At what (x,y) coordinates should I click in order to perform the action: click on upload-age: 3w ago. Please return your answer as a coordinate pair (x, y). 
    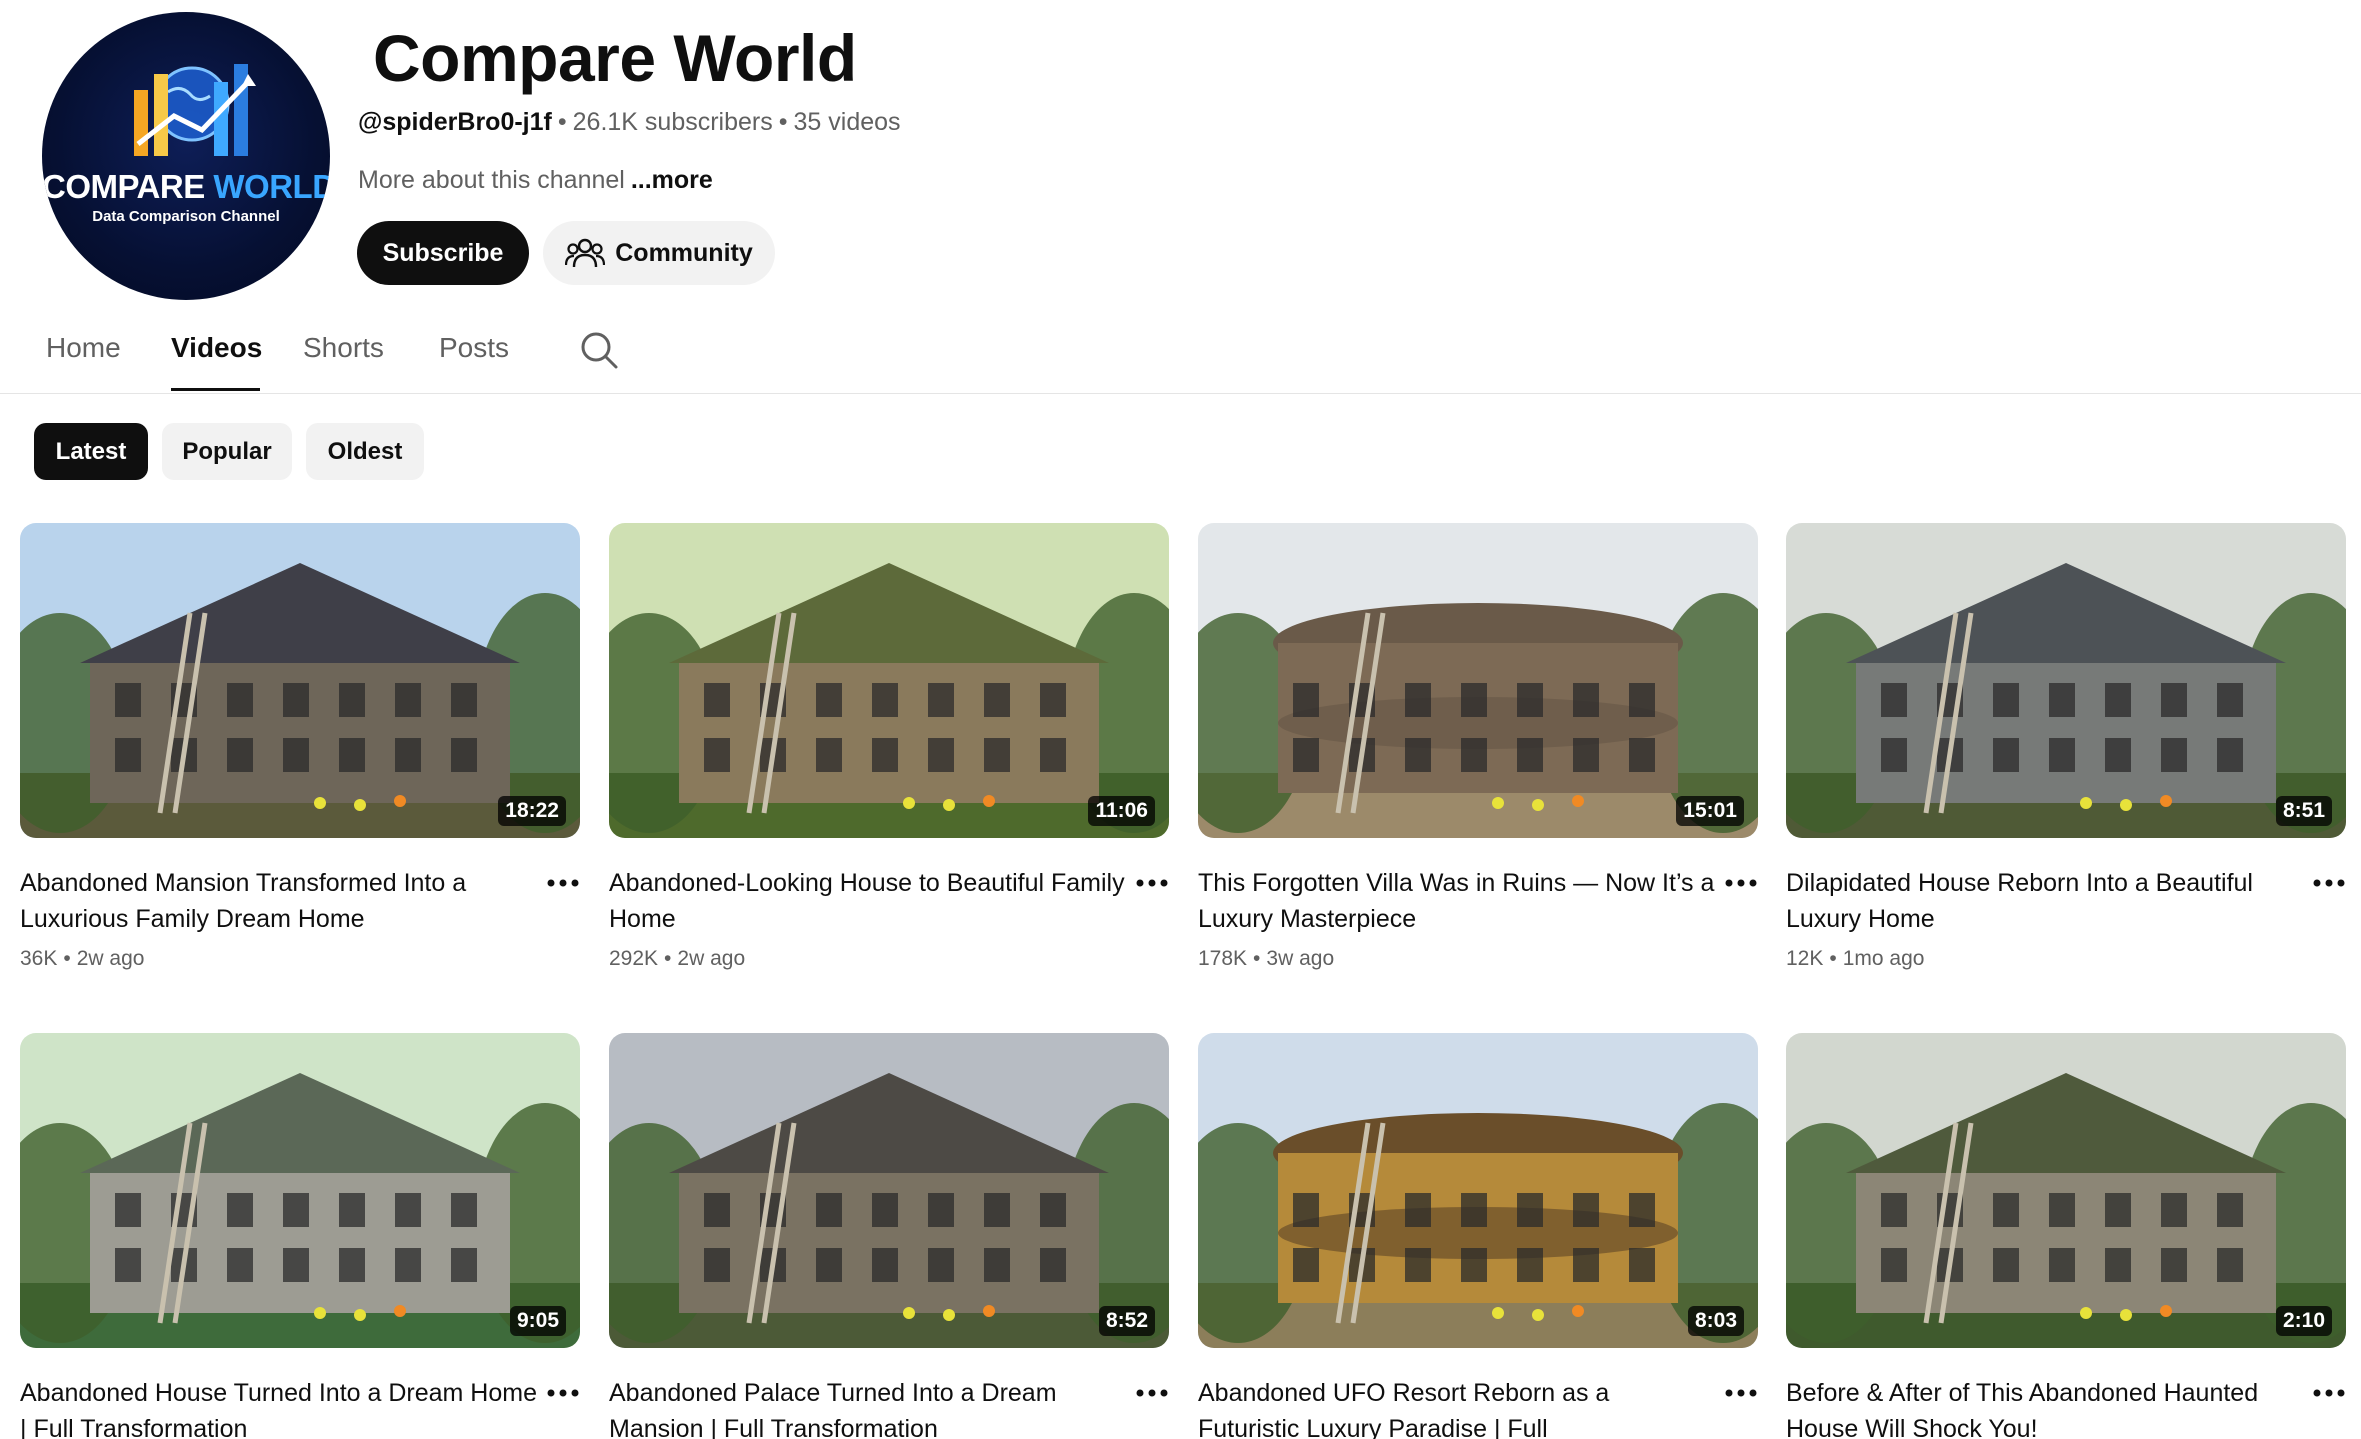
    Looking at the image, I should click on (1300, 958).